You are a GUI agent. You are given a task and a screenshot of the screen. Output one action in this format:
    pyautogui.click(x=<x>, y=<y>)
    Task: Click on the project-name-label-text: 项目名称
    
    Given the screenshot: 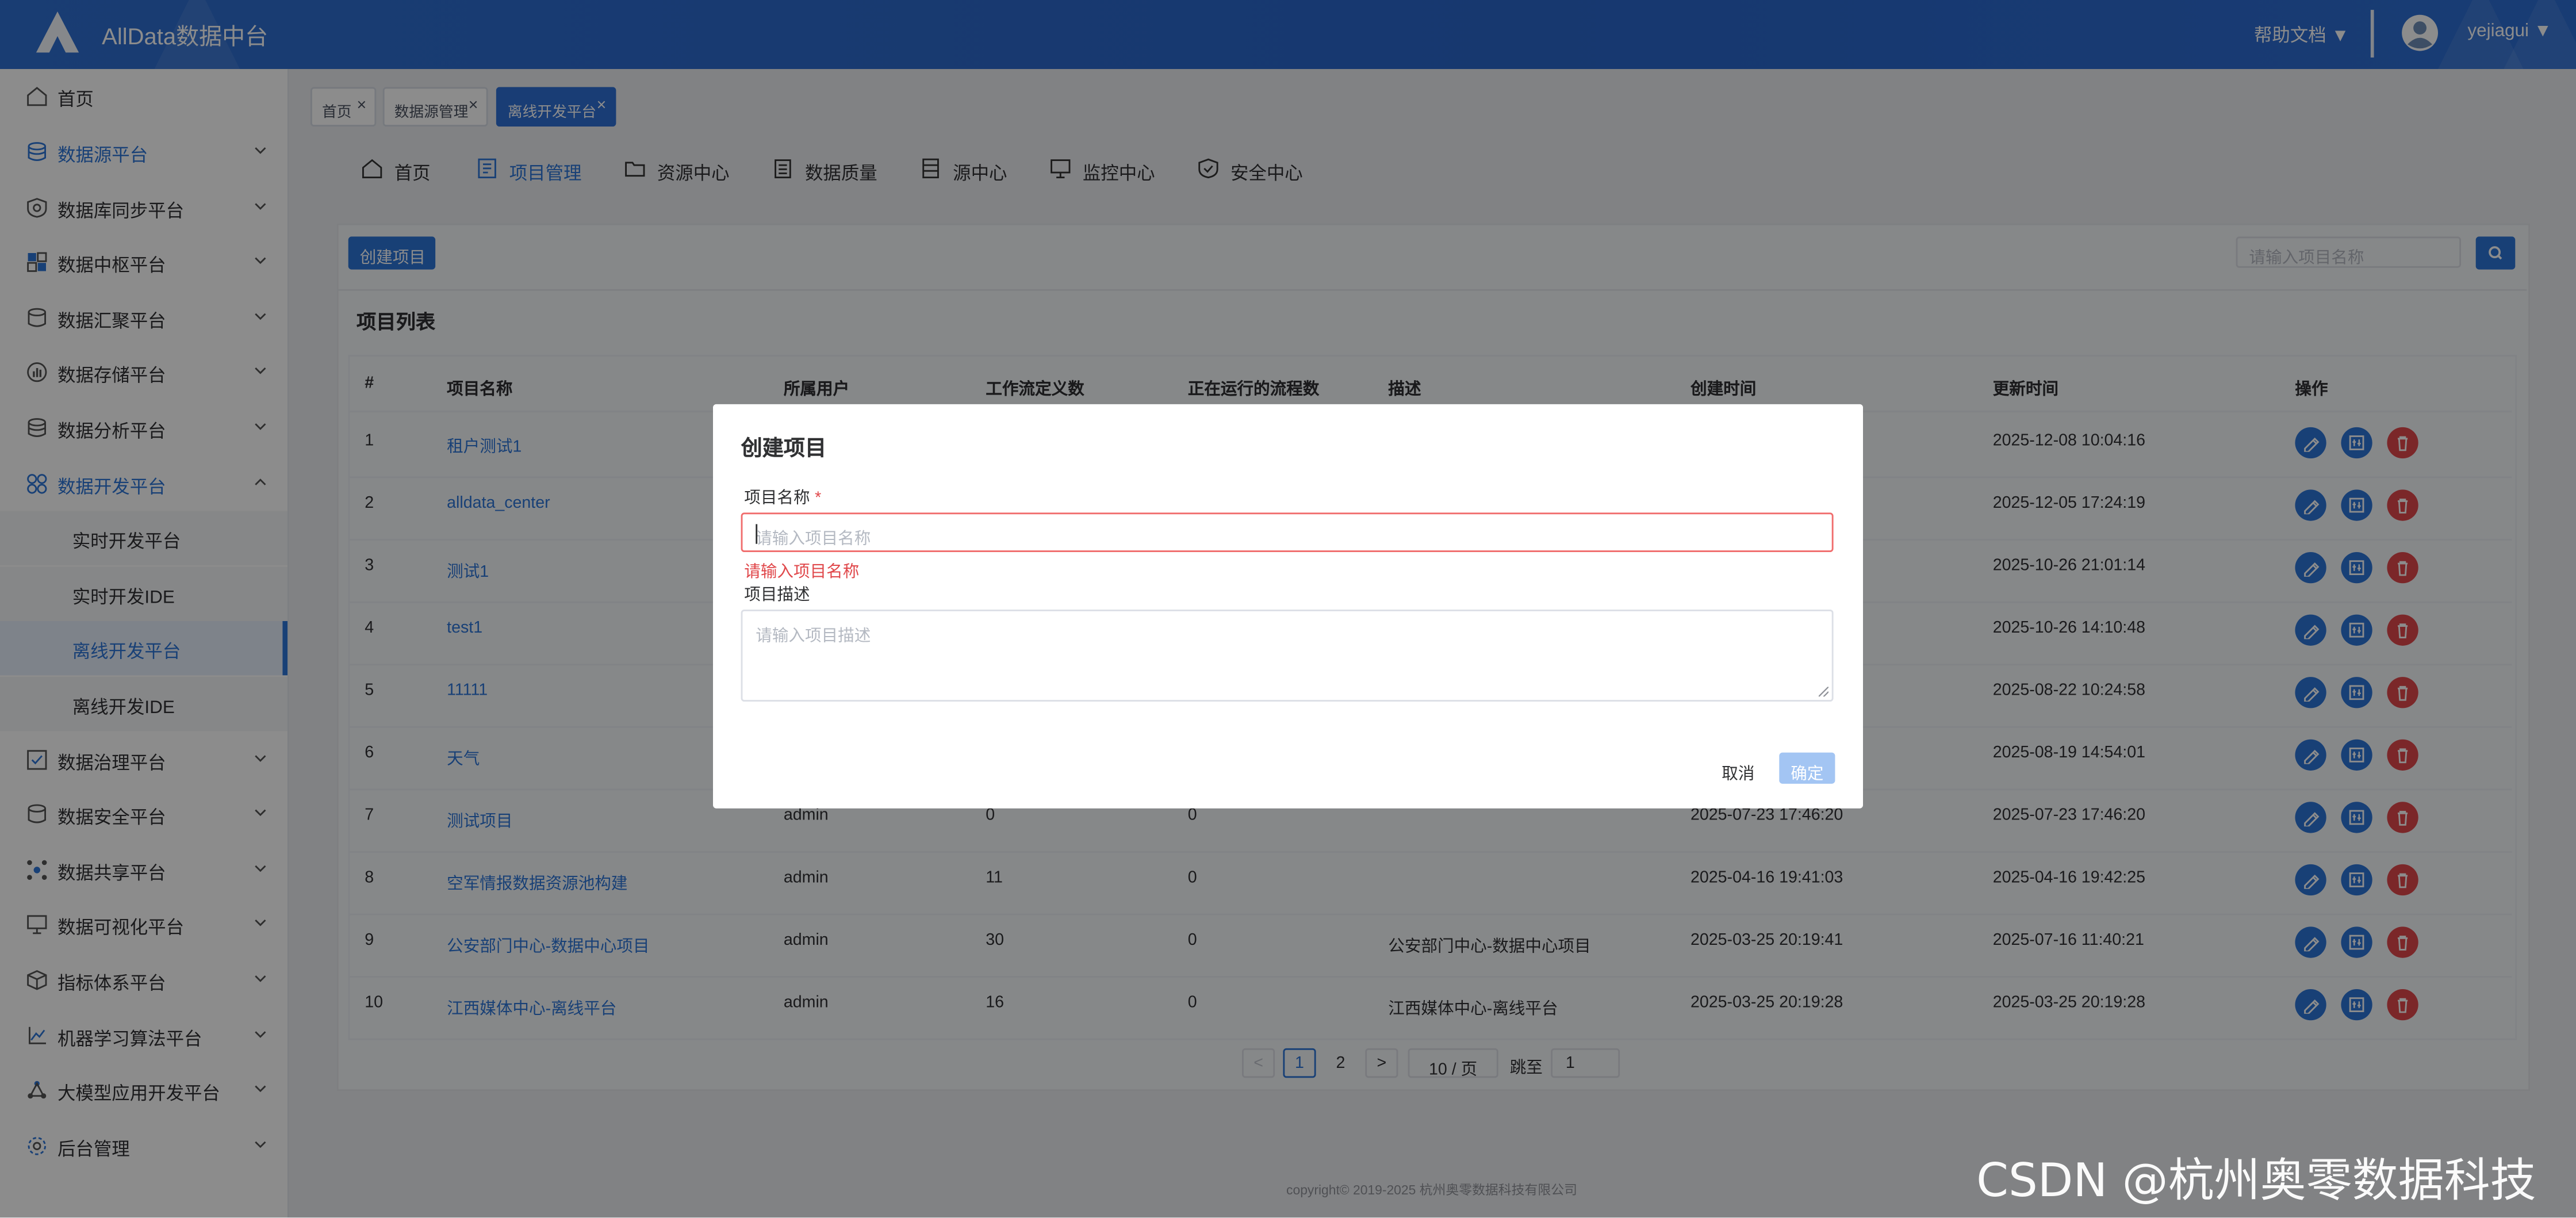 What is the action you would take?
    pyautogui.click(x=777, y=499)
    